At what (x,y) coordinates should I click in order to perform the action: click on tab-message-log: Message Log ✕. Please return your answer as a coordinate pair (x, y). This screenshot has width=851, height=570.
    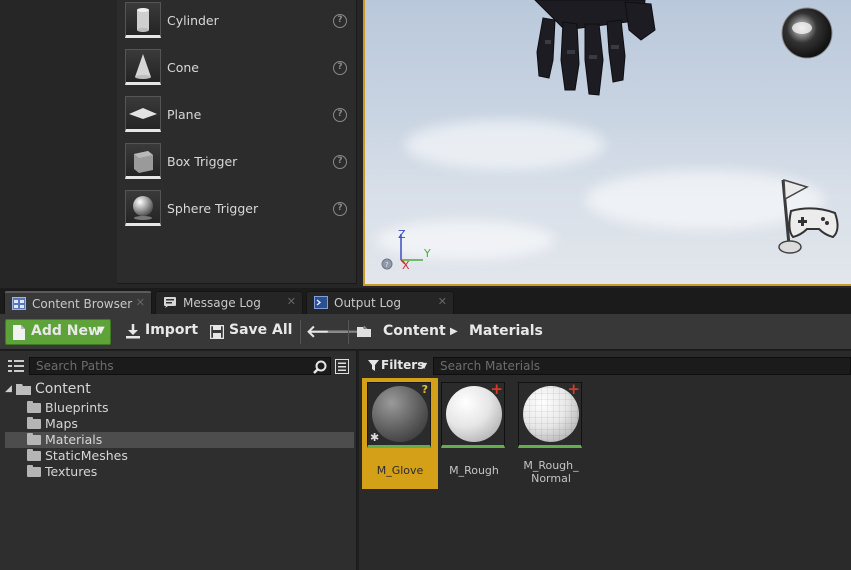
    Looking at the image, I should click on (229, 302).